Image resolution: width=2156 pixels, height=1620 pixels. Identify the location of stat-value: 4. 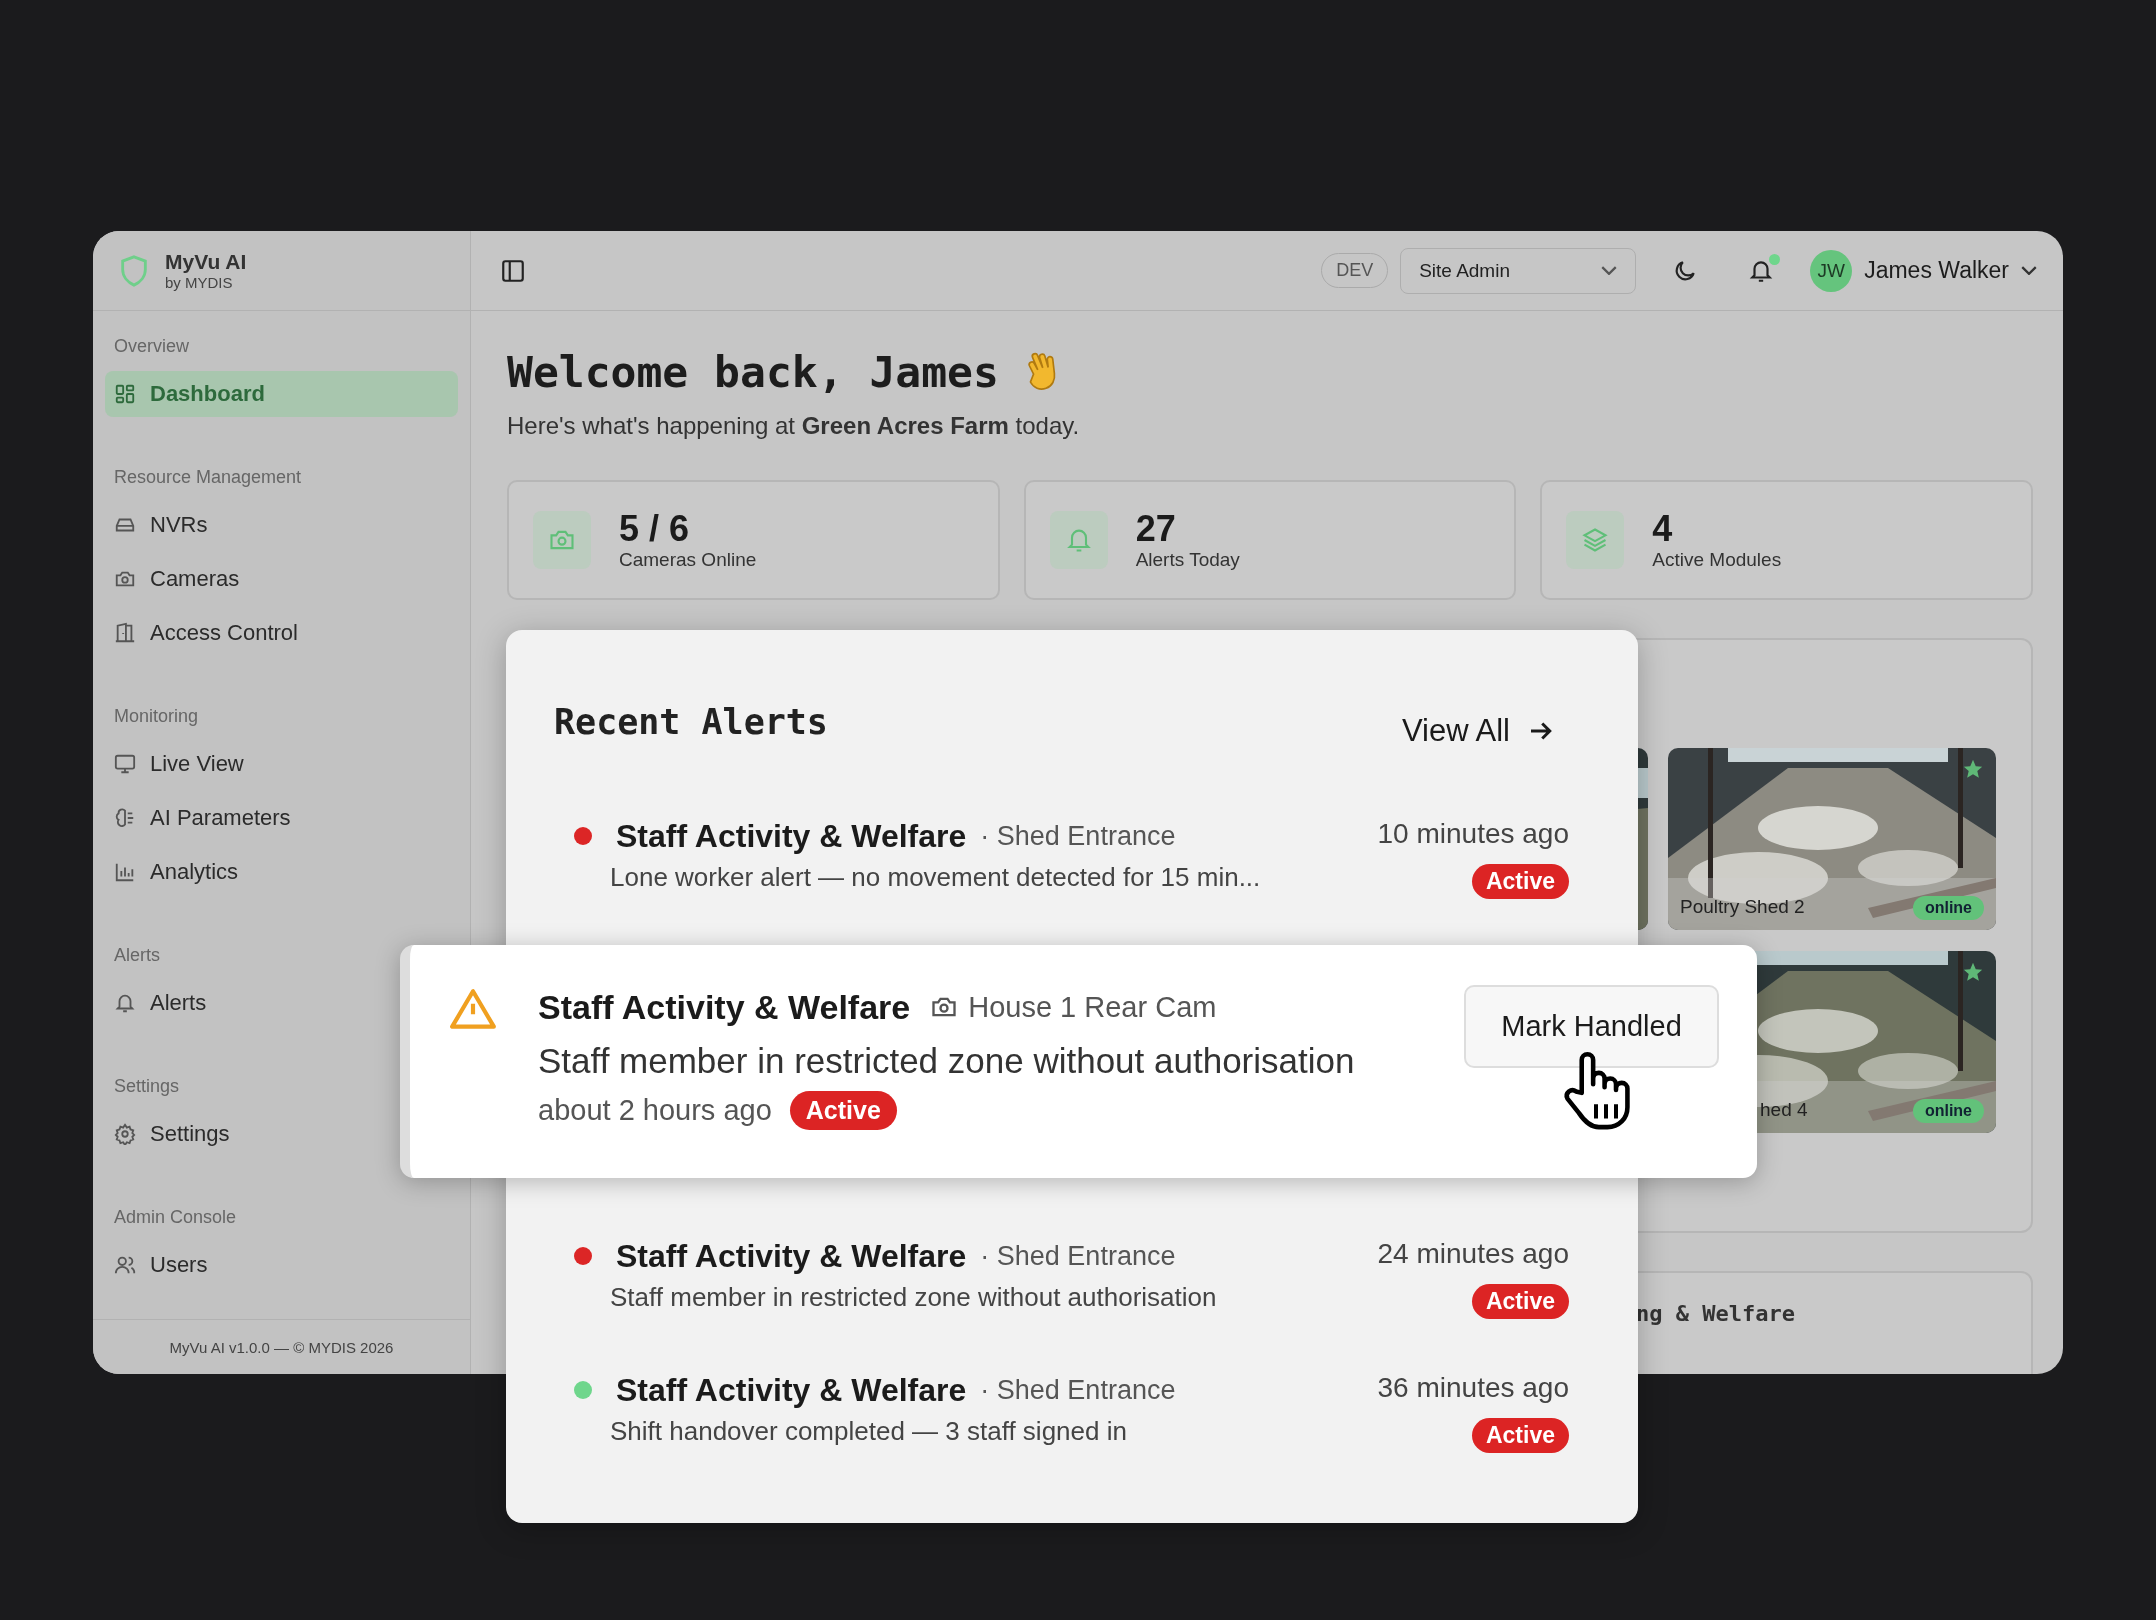
(1663, 529).